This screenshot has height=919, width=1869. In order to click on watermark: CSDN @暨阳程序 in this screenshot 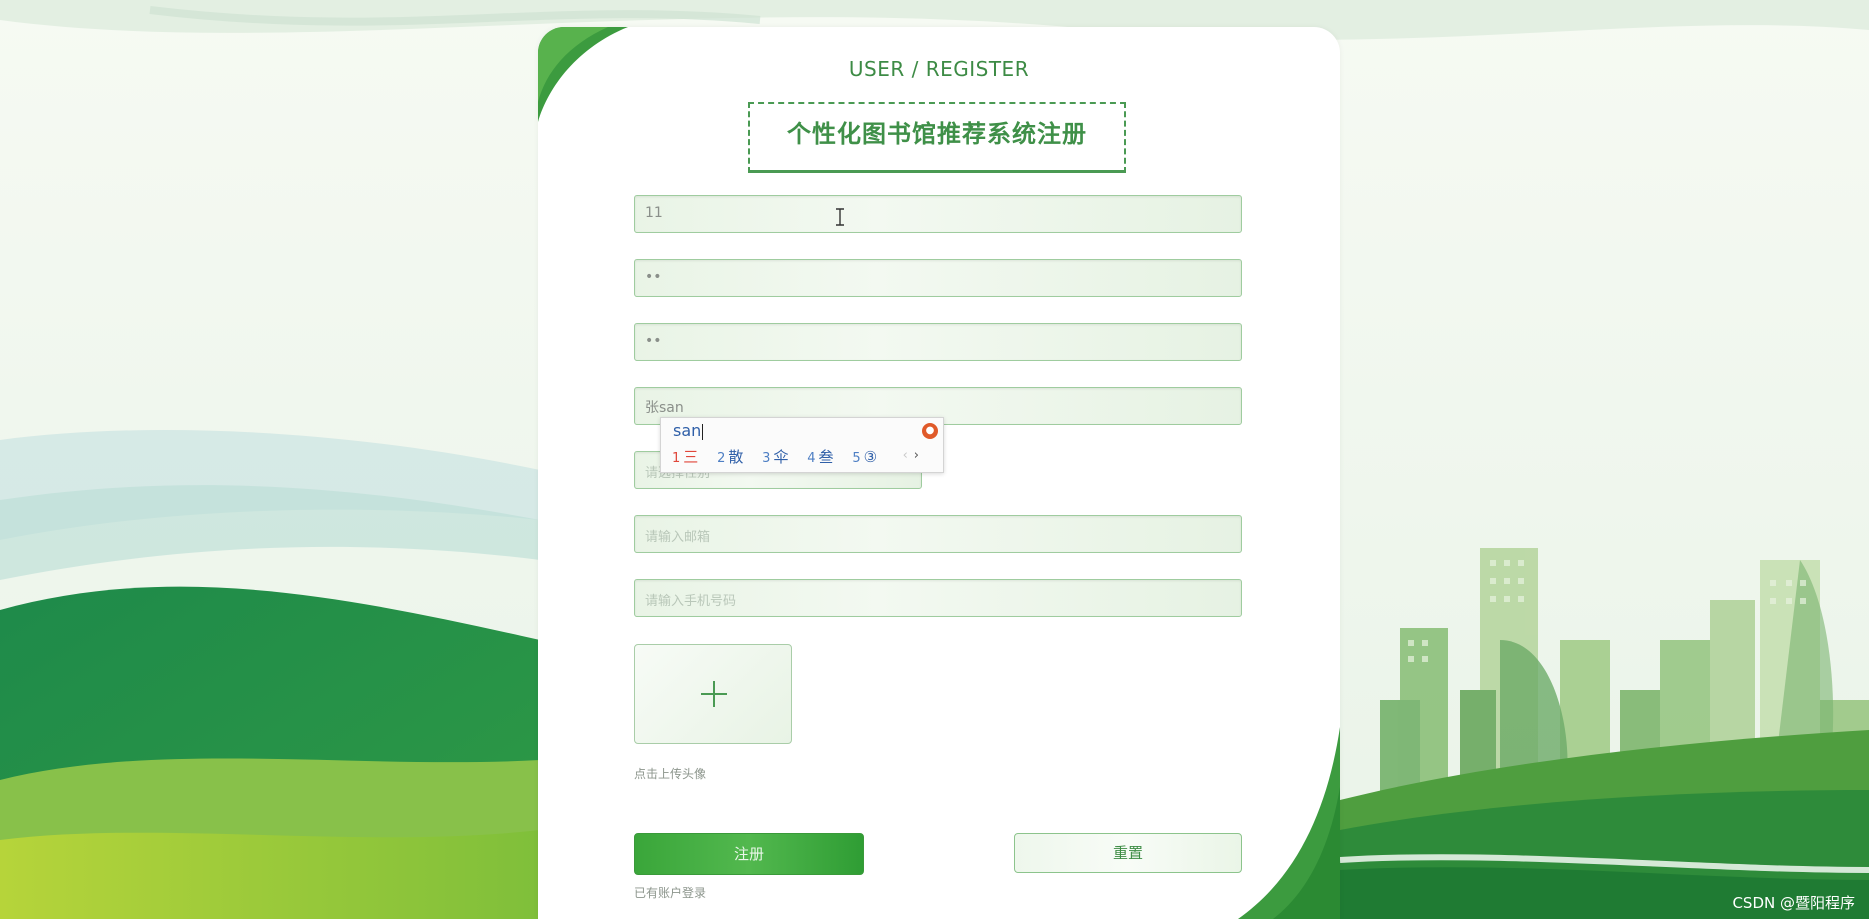, I will do `click(1793, 903)`.